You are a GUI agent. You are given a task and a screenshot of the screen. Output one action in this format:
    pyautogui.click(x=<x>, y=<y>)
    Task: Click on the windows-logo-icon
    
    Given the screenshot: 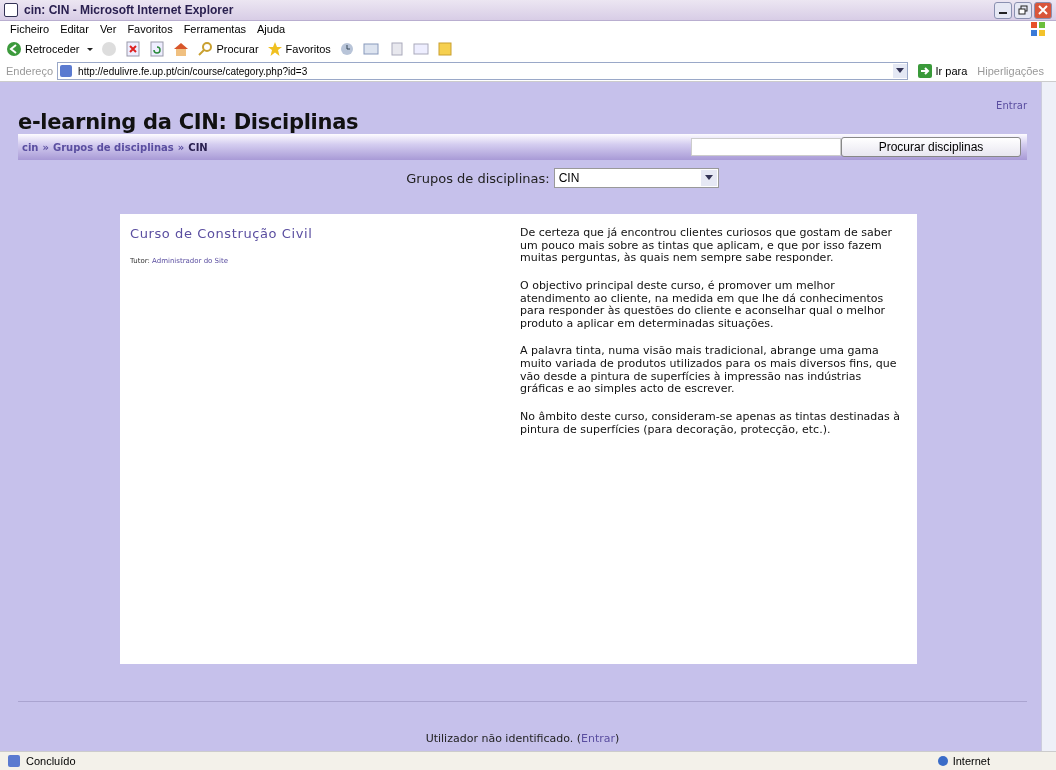 What is the action you would take?
    pyautogui.click(x=1038, y=29)
    